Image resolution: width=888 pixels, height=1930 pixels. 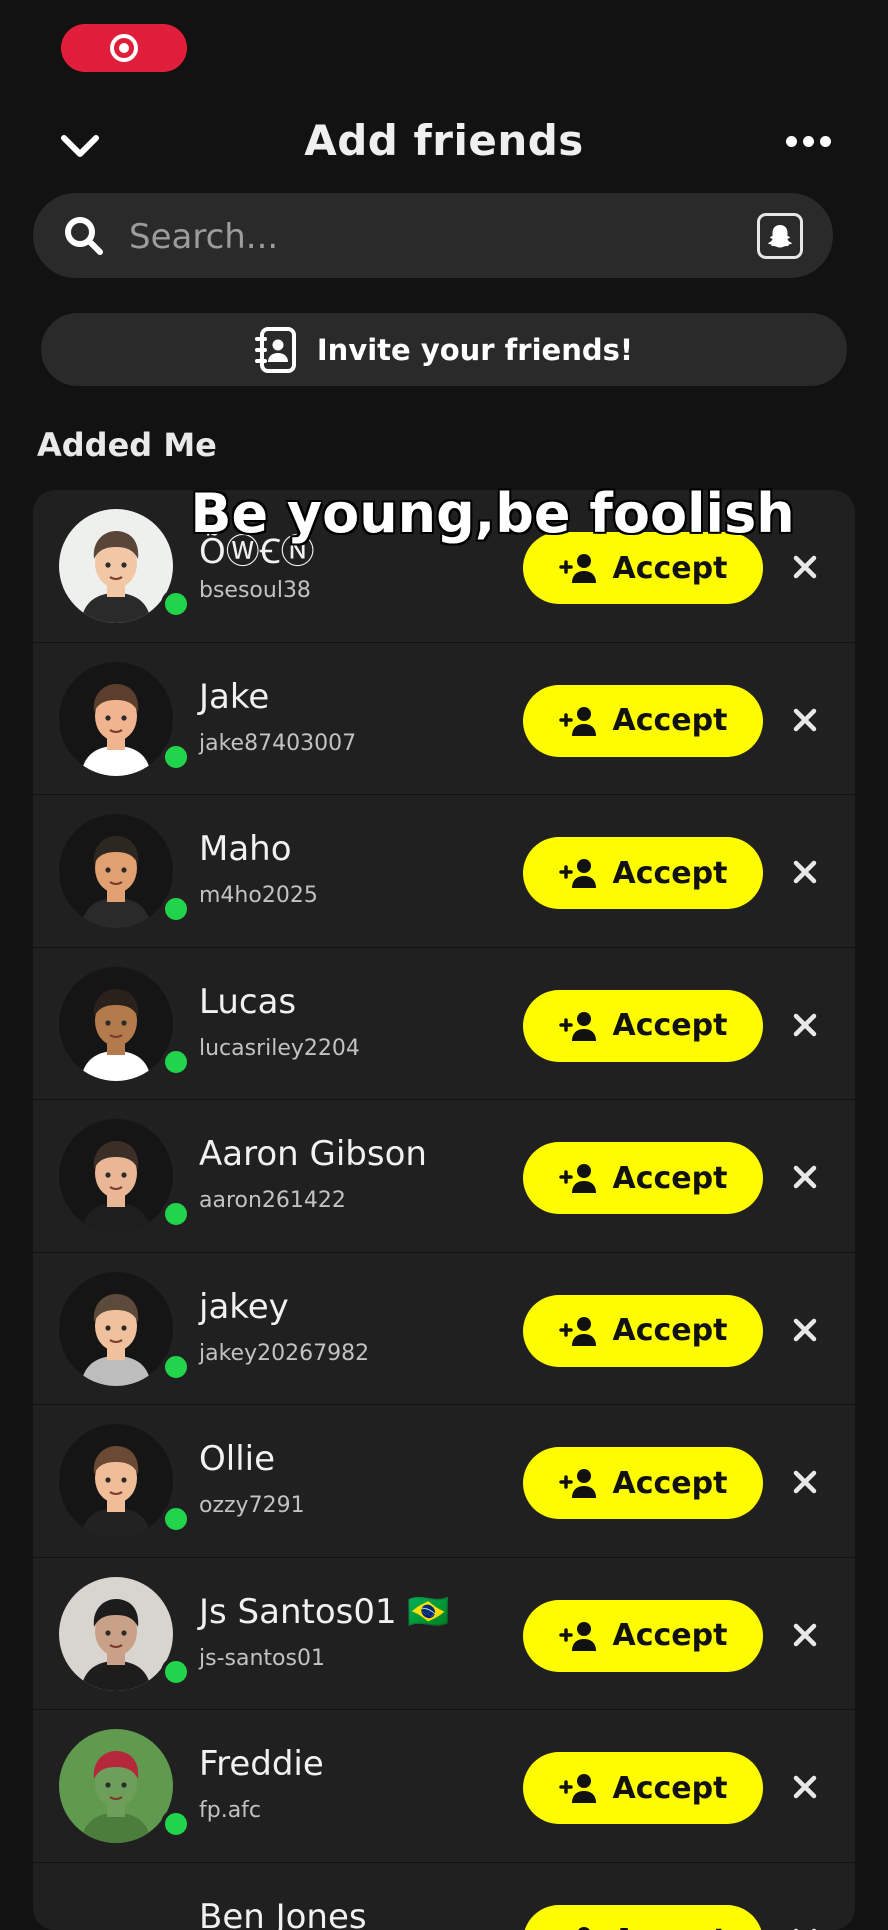 What do you see at coordinates (244, 1307) in the screenshot?
I see `friend-display-name: jakey` at bounding box center [244, 1307].